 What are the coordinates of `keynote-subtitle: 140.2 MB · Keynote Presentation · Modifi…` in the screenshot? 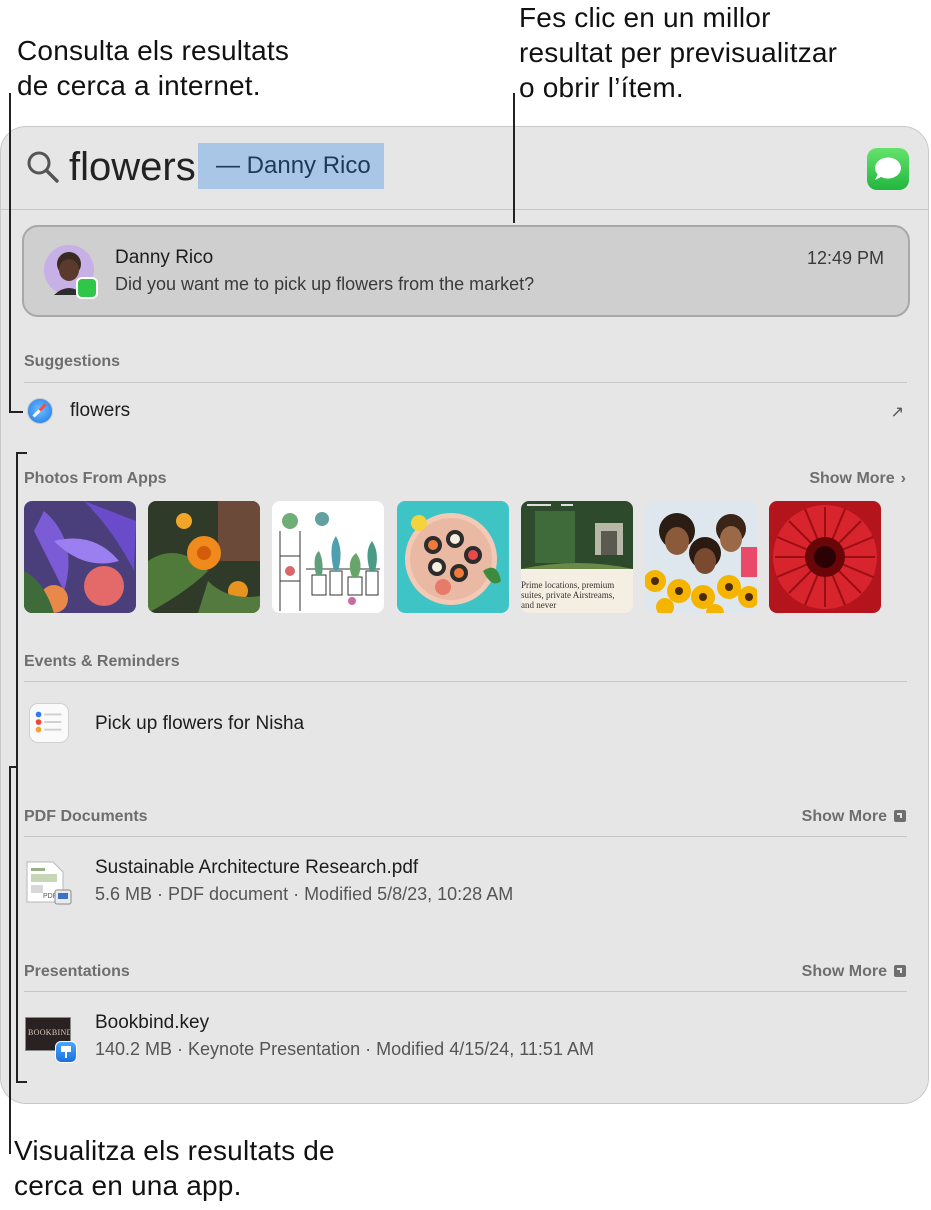 It's located at (344, 1049).